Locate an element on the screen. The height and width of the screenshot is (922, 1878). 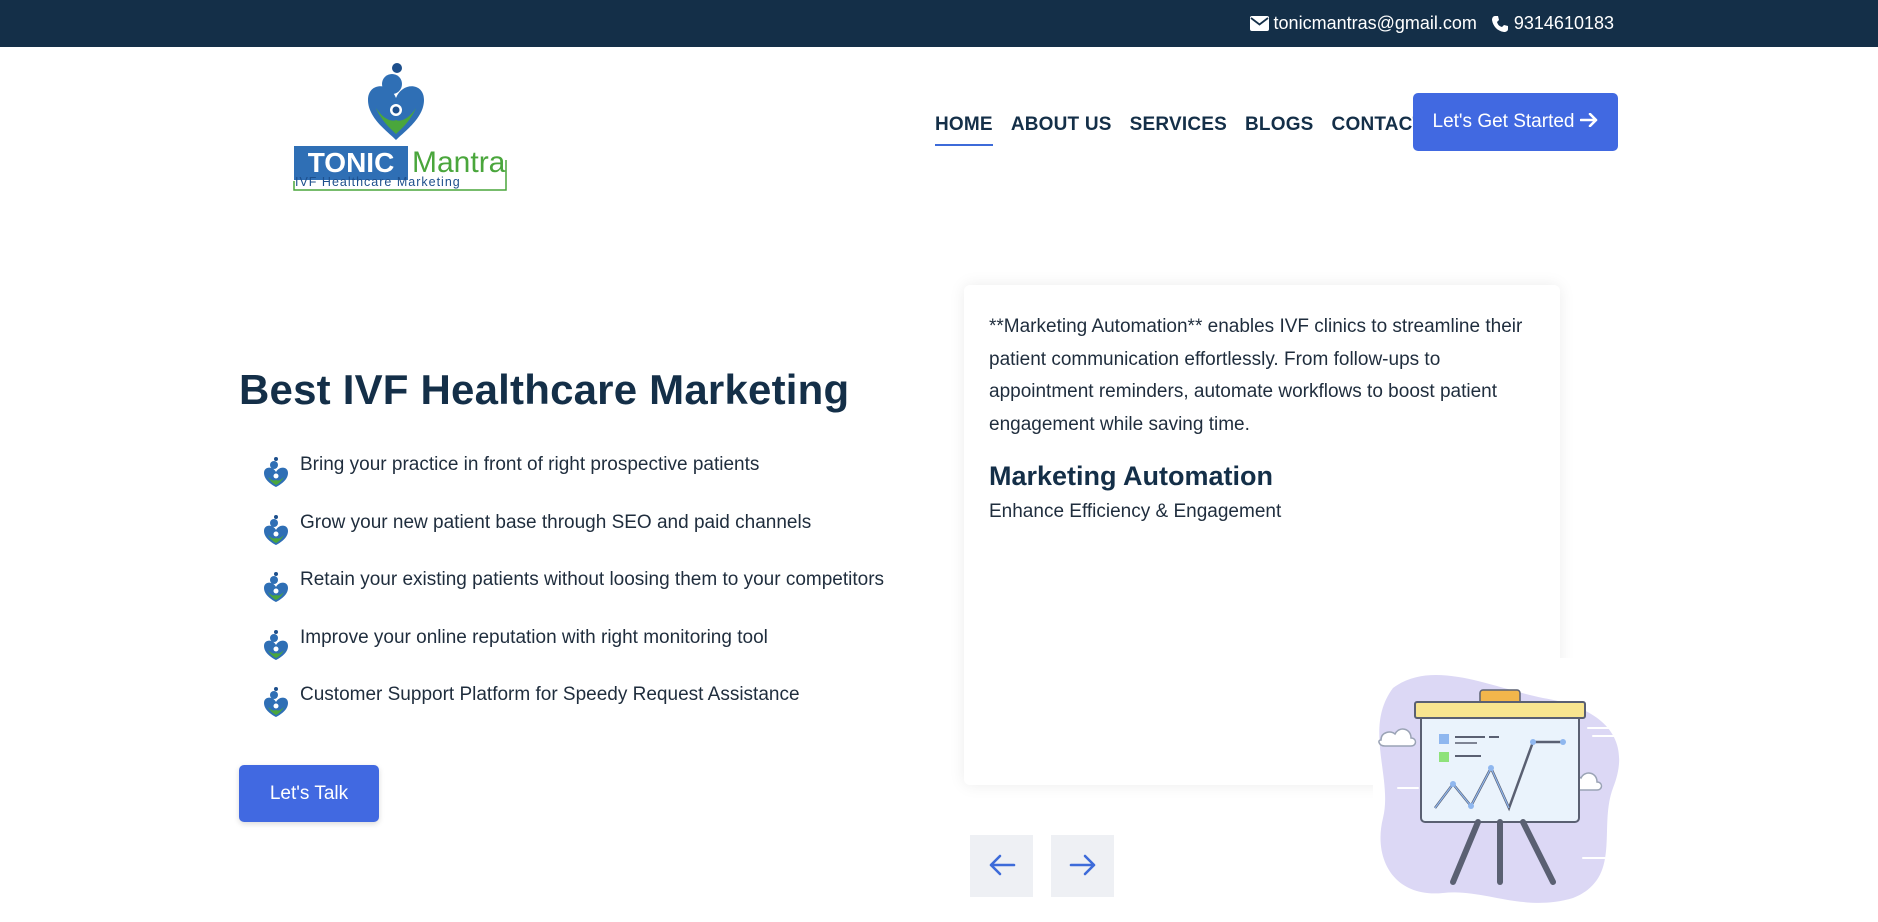
get-started-label: Let's Get Started is located at coordinates (1503, 121).